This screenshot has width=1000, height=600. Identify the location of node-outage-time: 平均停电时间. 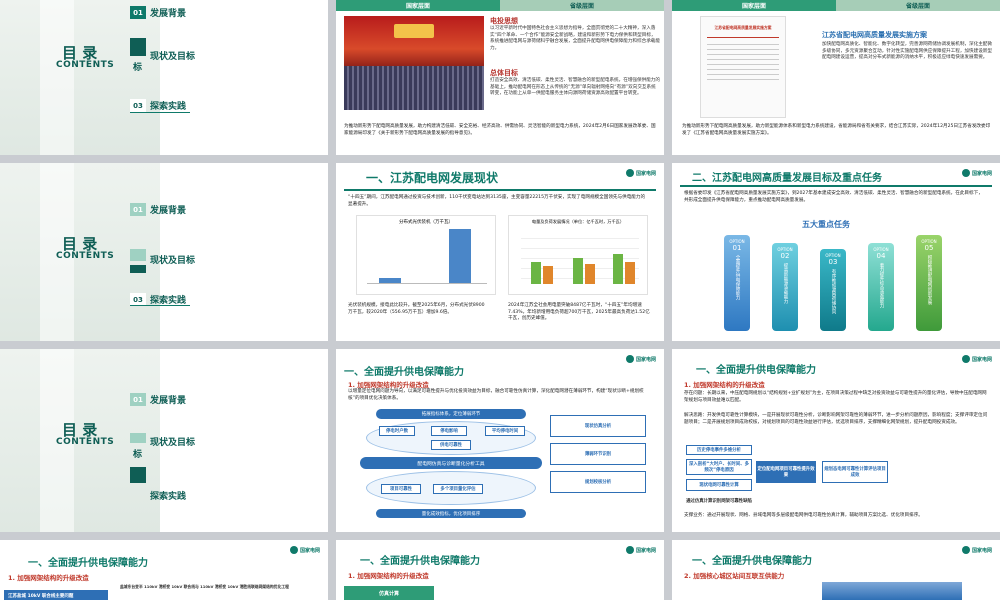
(505, 431).